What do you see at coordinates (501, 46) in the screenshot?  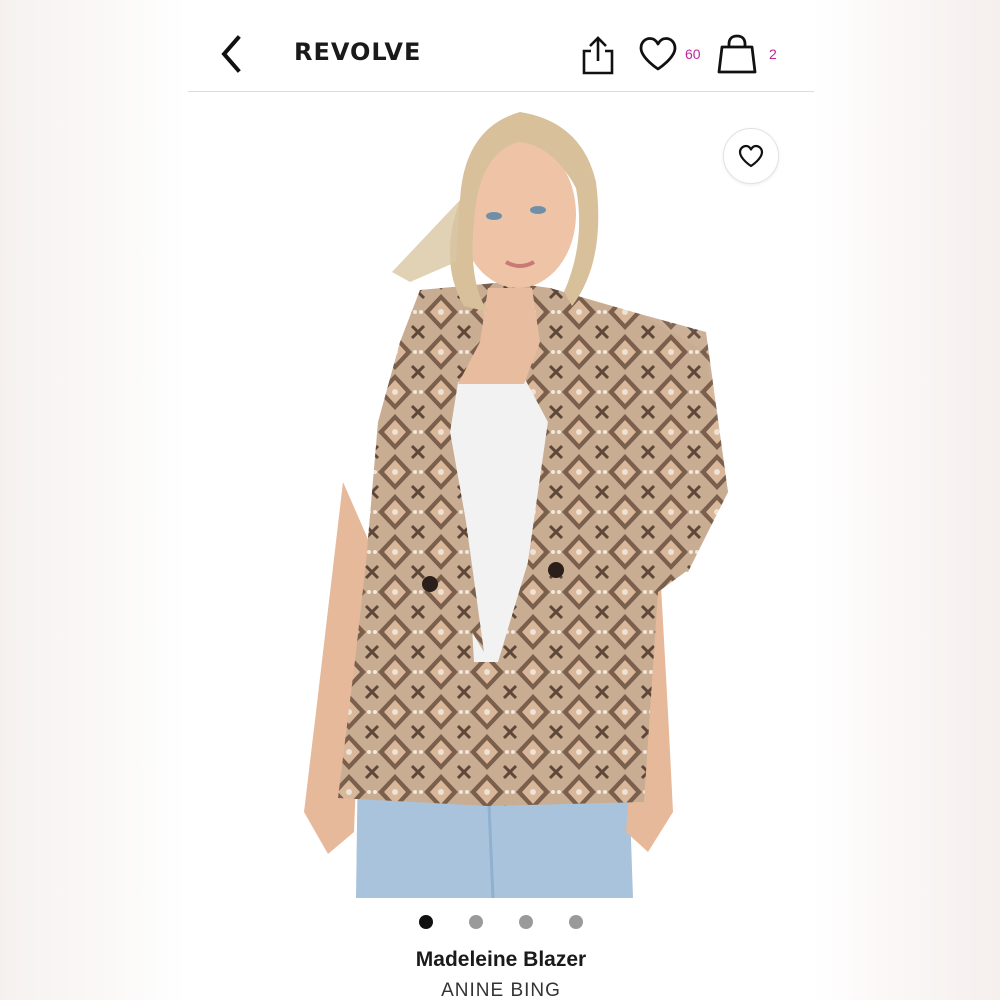 I see `top-navigation-bar: REVOLVE 60 2` at bounding box center [501, 46].